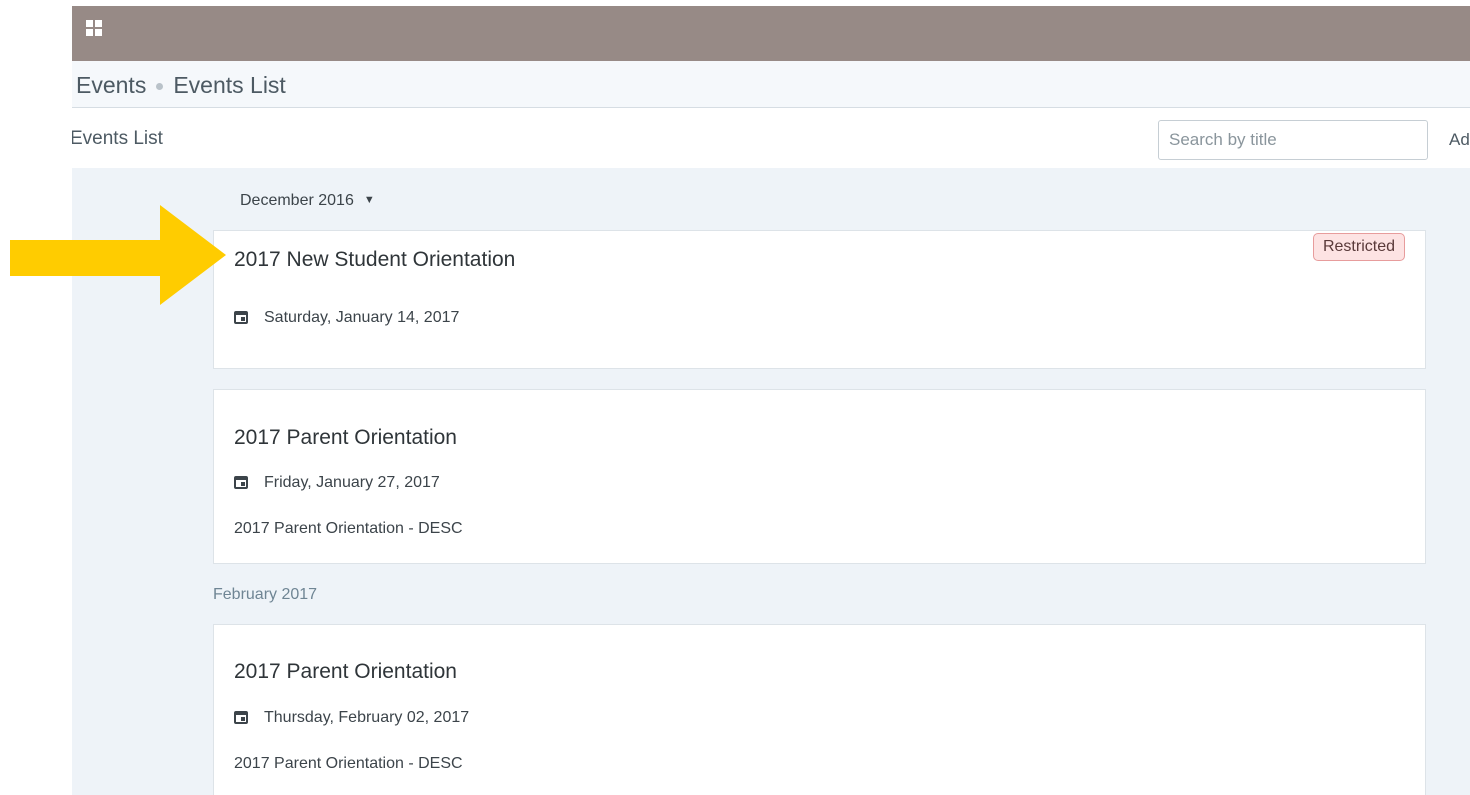 The height and width of the screenshot is (795, 1470). I want to click on restricted-badge: Restricted, so click(1358, 247).